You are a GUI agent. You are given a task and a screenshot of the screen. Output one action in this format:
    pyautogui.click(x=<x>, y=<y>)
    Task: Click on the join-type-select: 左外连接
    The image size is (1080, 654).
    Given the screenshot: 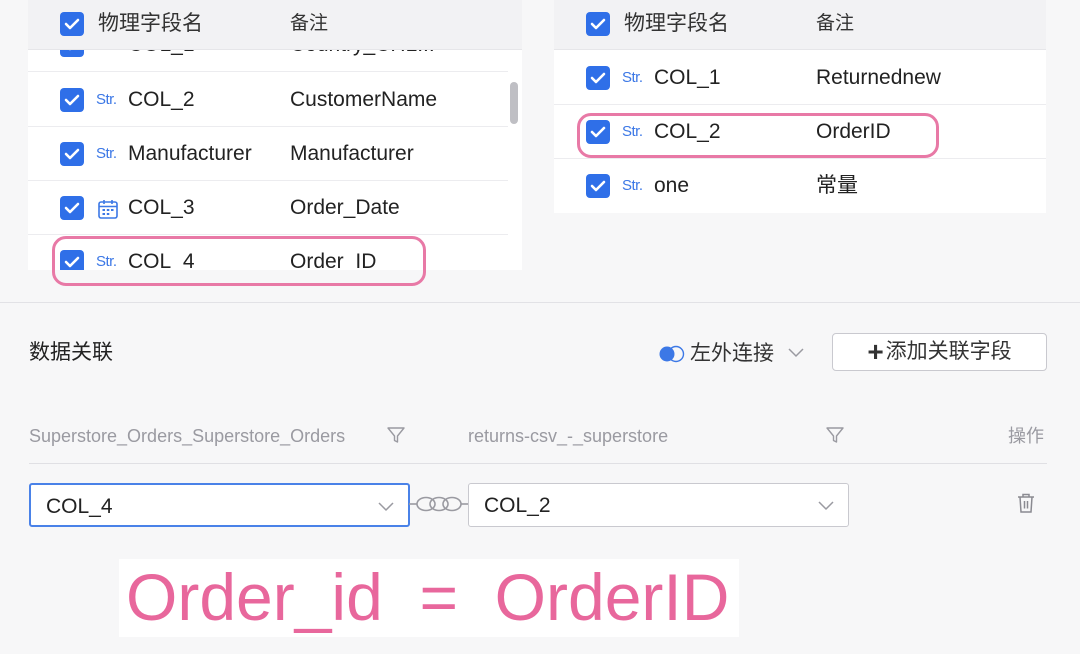 What is the action you would take?
    pyautogui.click(x=731, y=354)
    